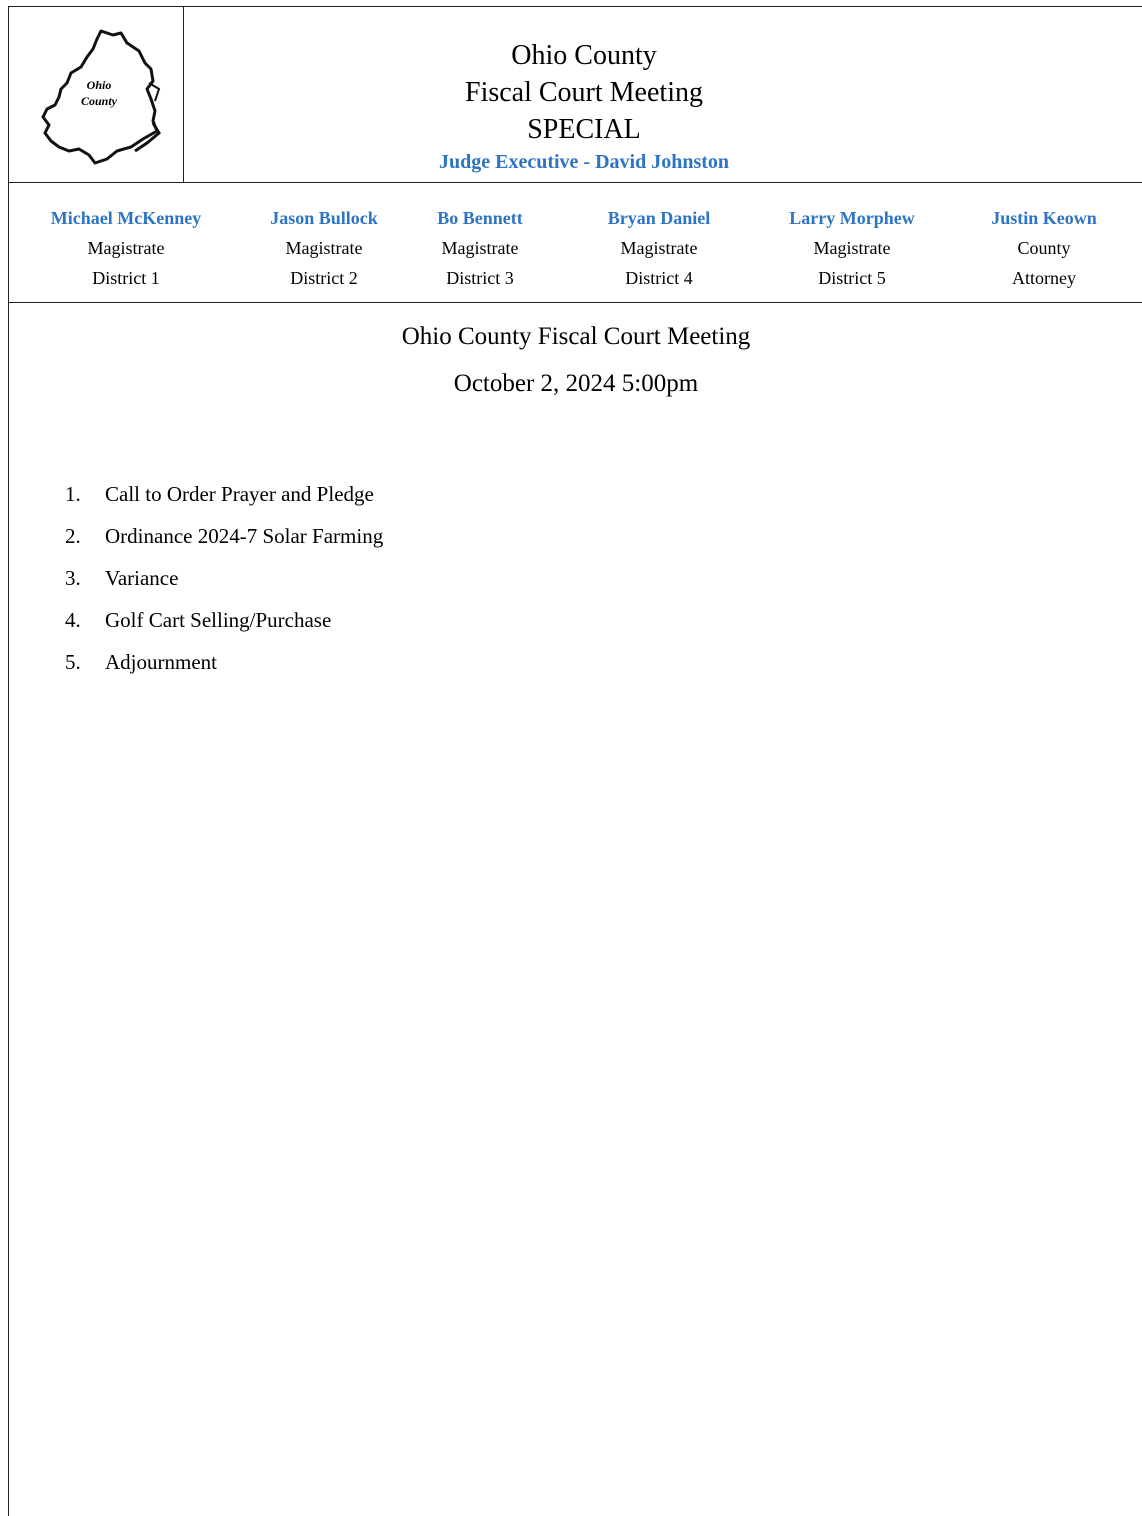  What do you see at coordinates (239, 494) in the screenshot?
I see `agenda-item-text: Call to Order Prayer and Pledge` at bounding box center [239, 494].